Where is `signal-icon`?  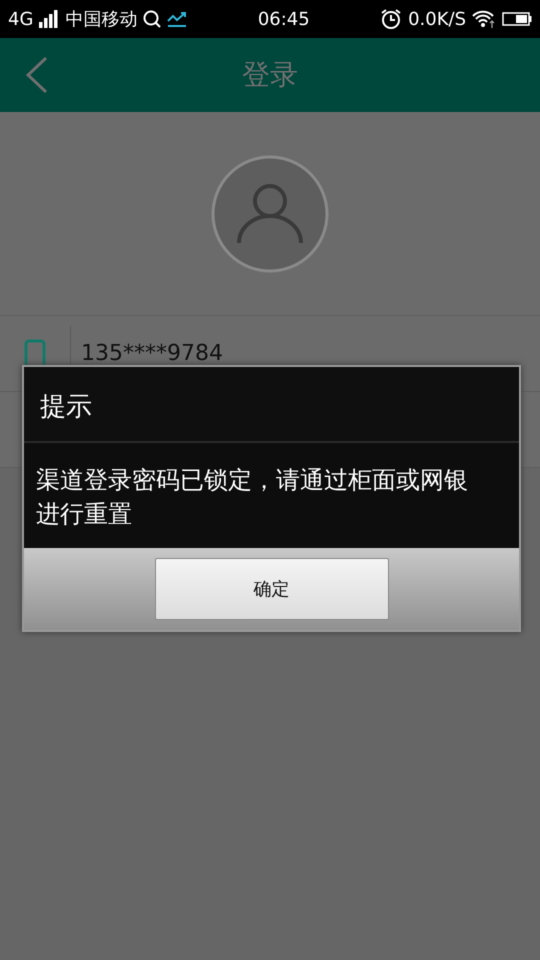
signal-icon is located at coordinates (49, 19).